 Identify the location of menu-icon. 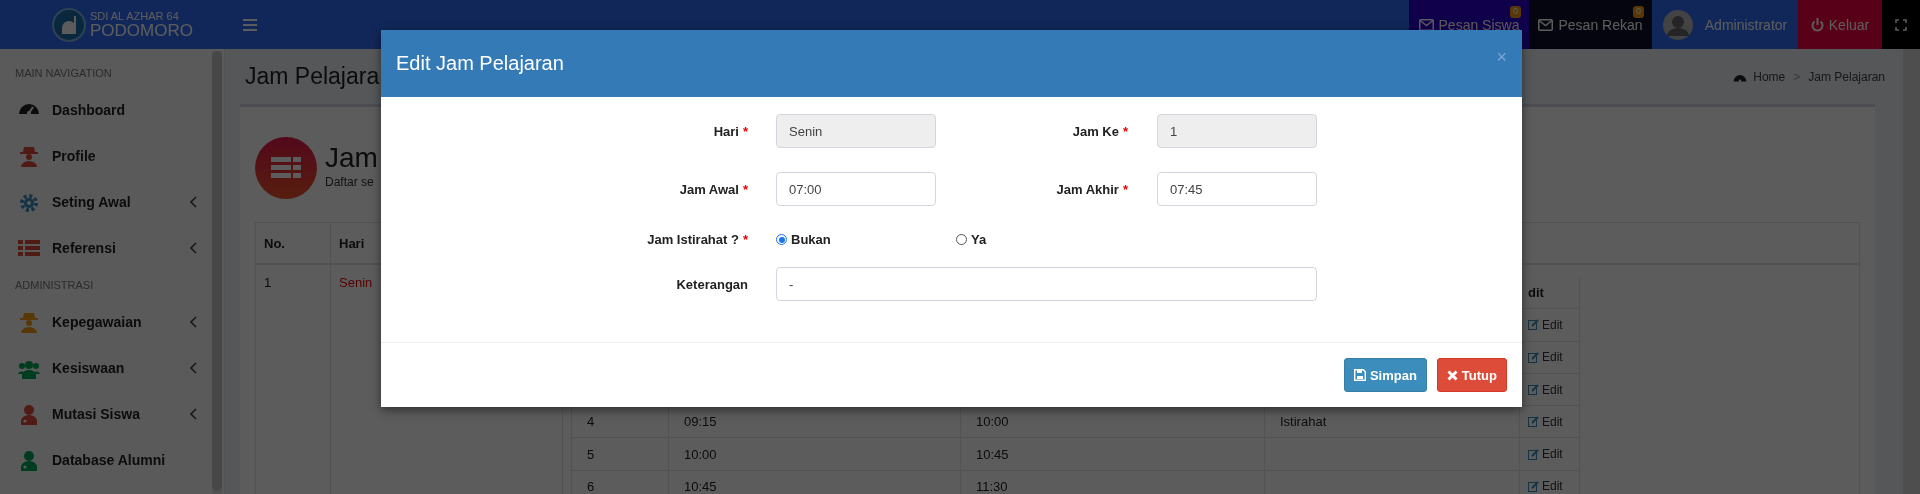
(250, 24).